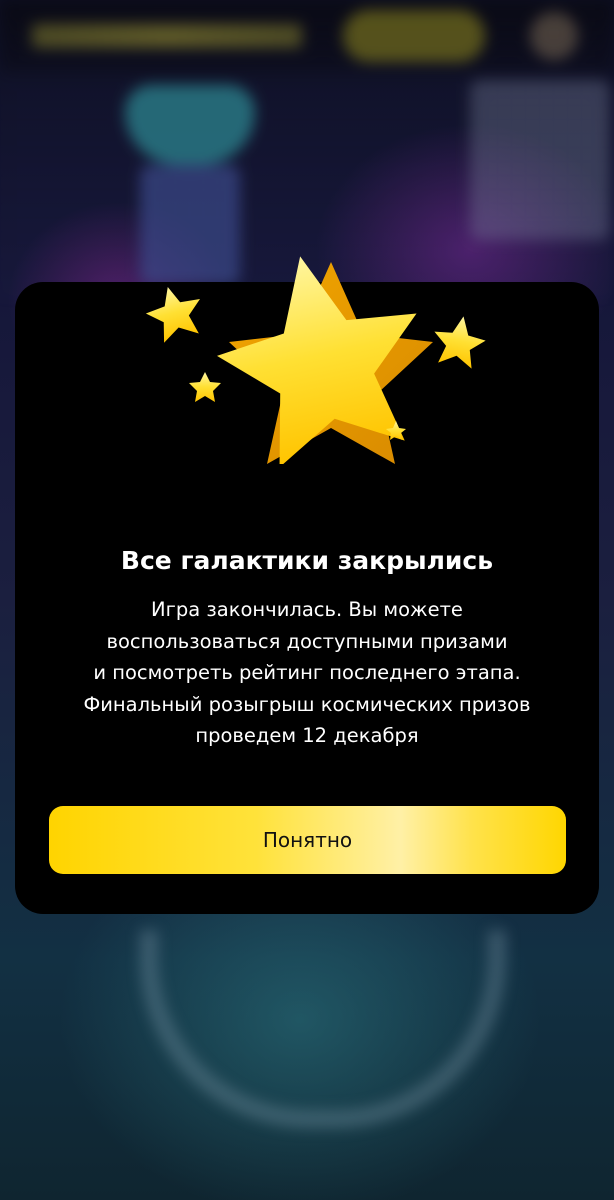  Describe the element at coordinates (554, 36) in the screenshot. I see `background-avatar` at that location.